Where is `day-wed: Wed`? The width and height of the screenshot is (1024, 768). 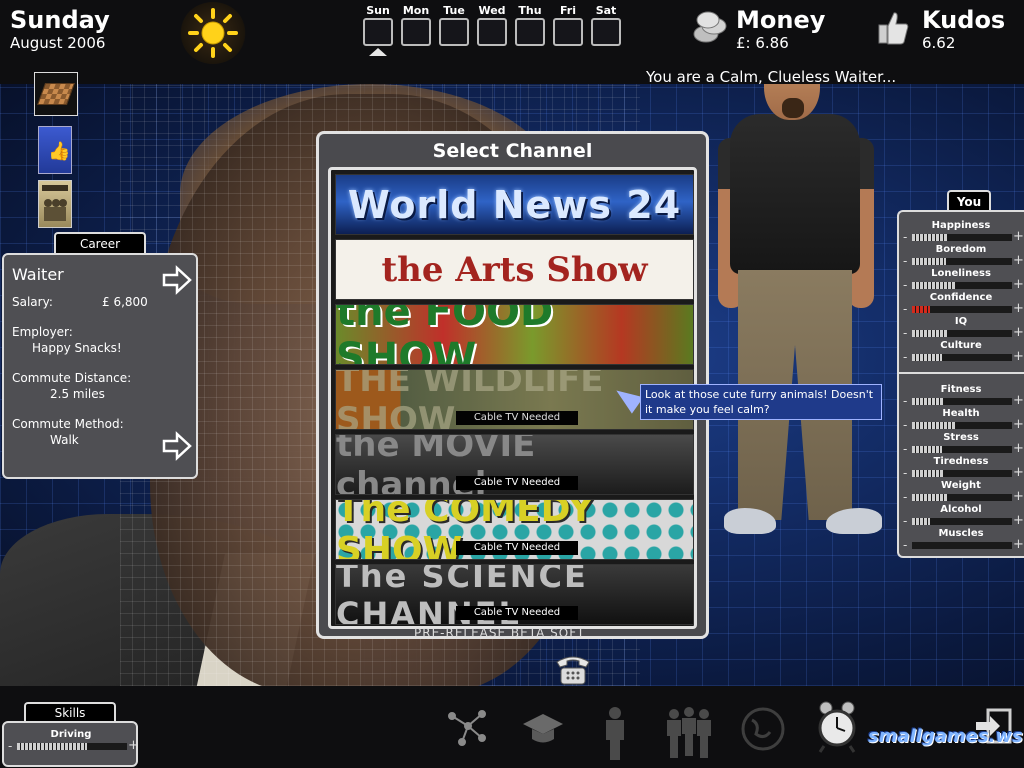 day-wed: Wed is located at coordinates (492, 25).